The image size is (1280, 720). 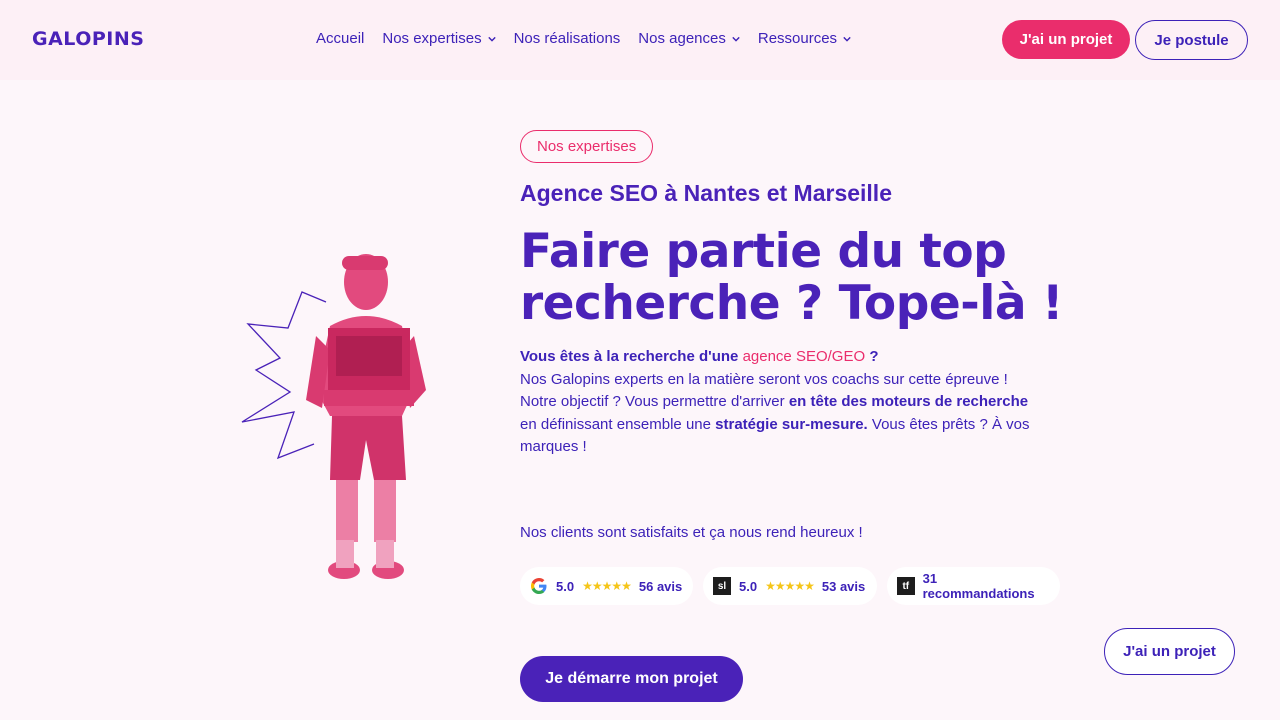 What do you see at coordinates (660, 586) in the screenshot?
I see `google-review-count: 56 avis` at bounding box center [660, 586].